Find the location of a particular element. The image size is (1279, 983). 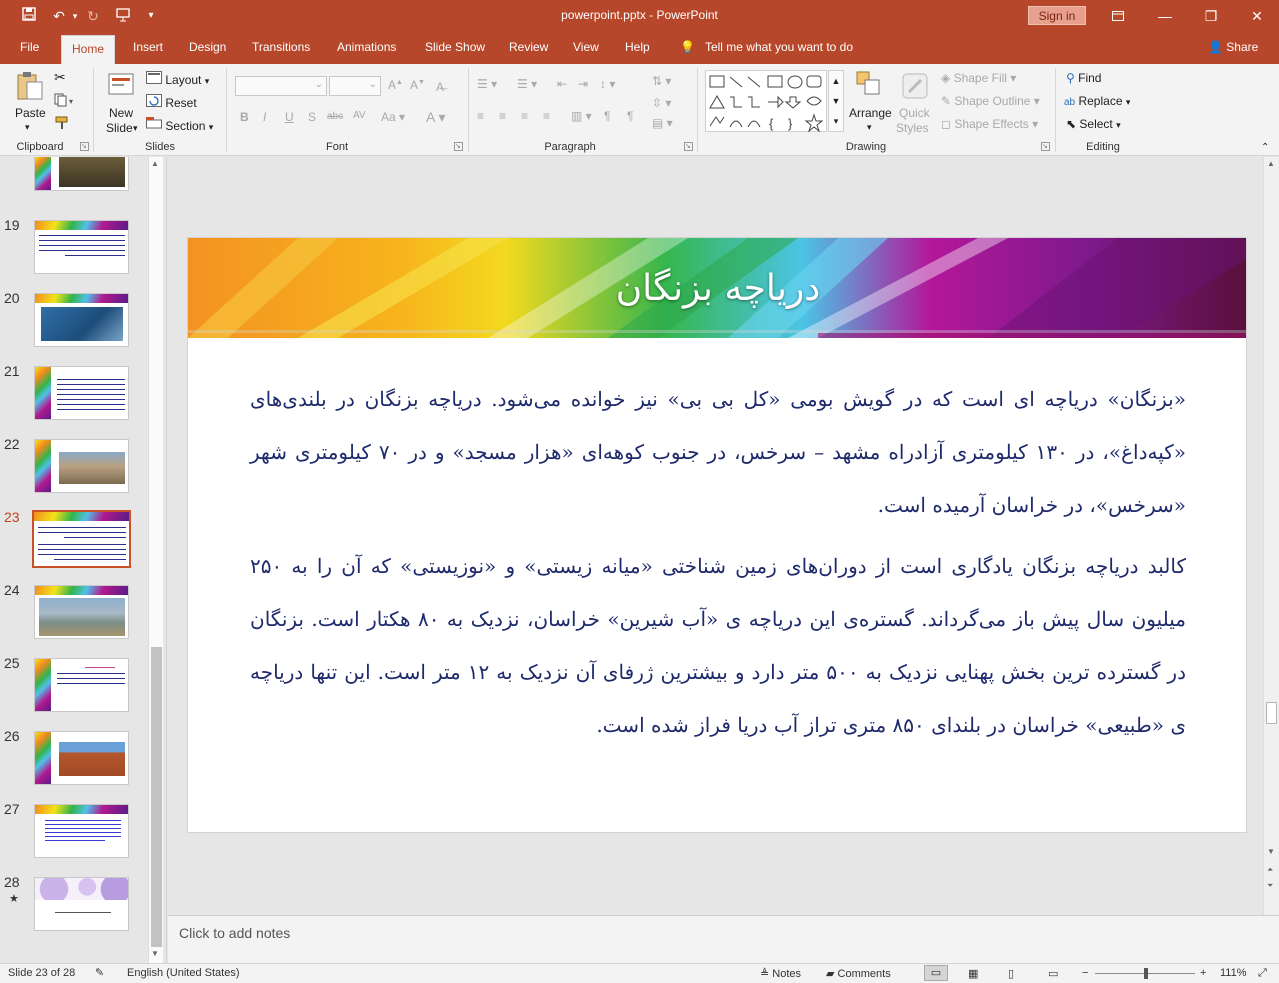

line-spacing-icon: ↕ ▾ is located at coordinates (607, 84).